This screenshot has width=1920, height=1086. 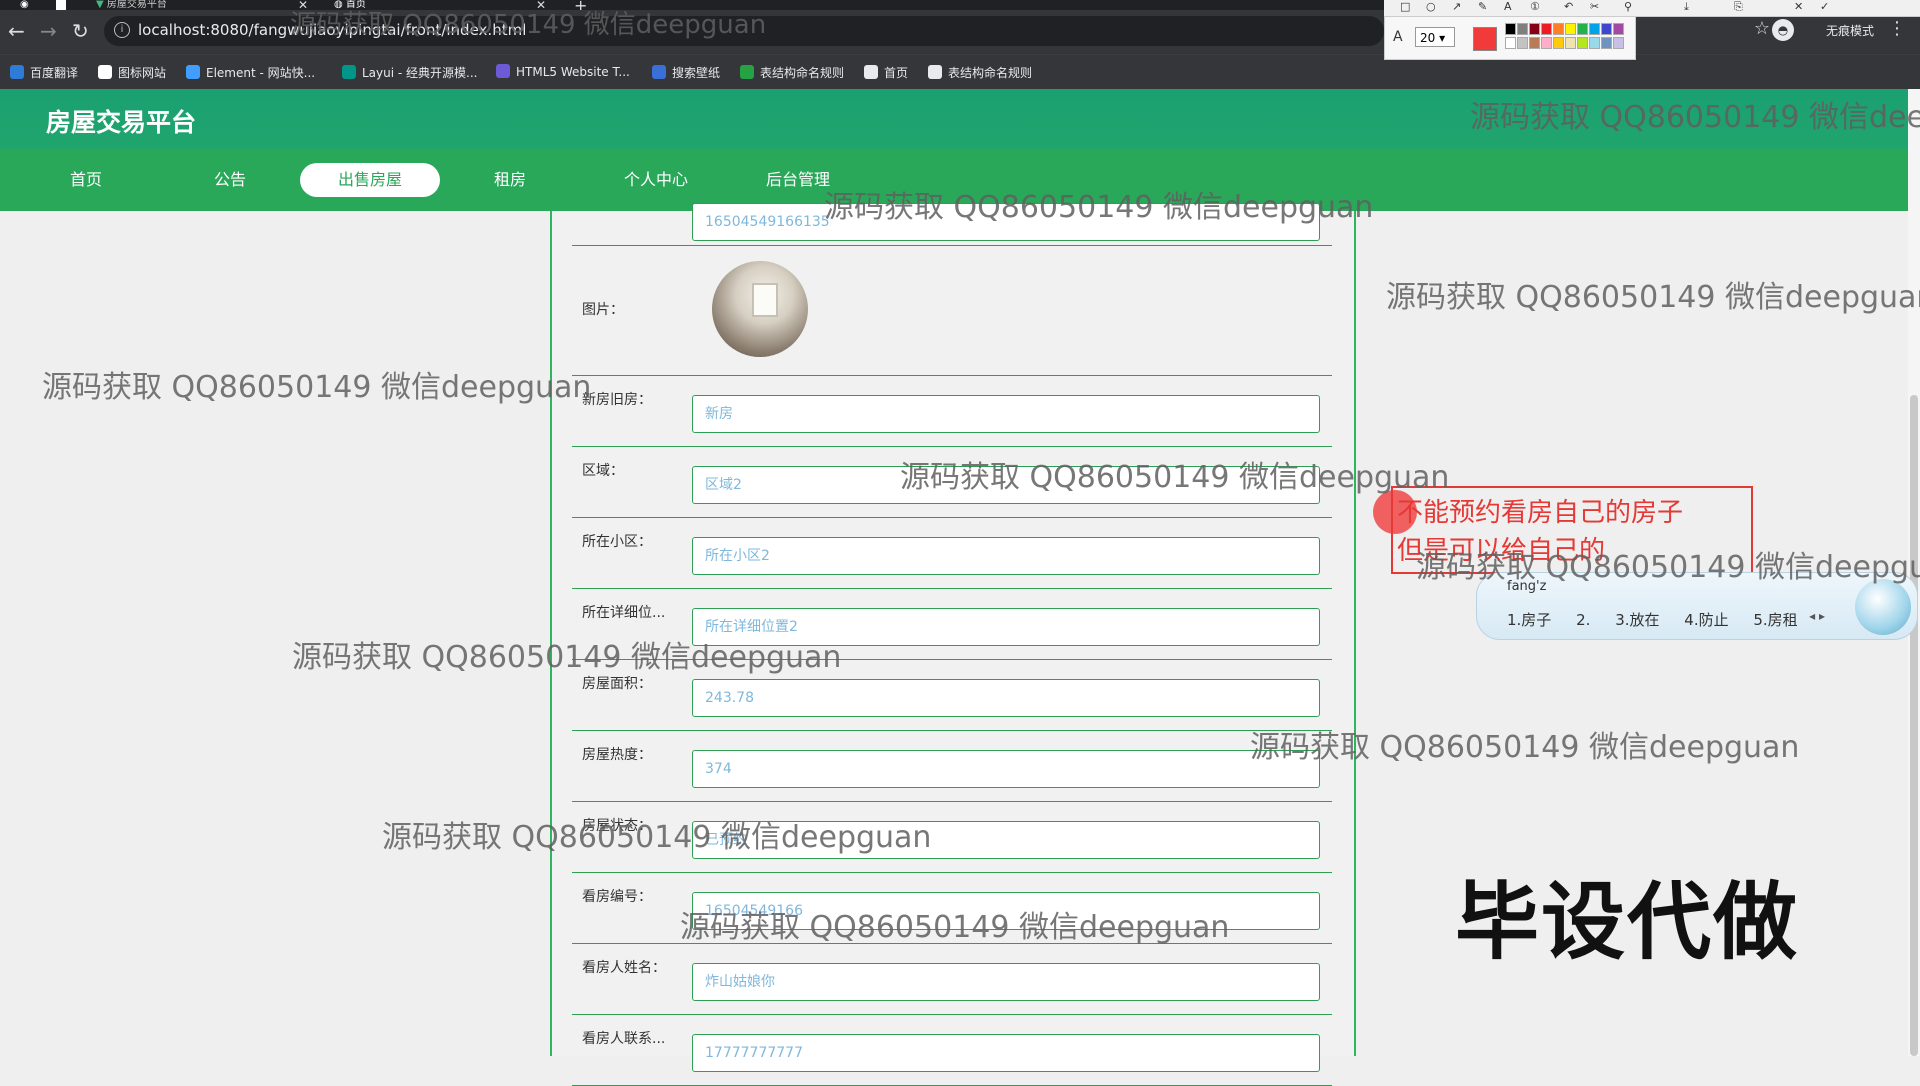 What do you see at coordinates (1006, 911) in the screenshot?
I see `field-input: 16504549166` at bounding box center [1006, 911].